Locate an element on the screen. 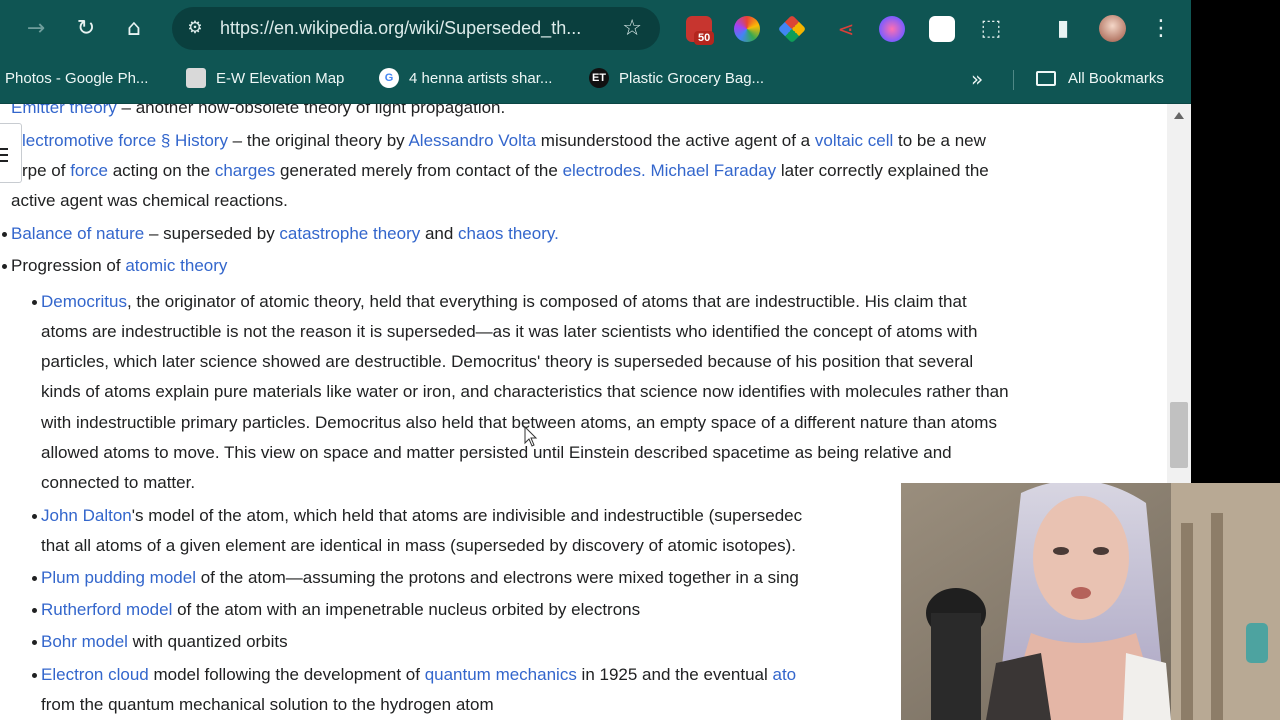  plum-pudding-link: Plum pudding model is located at coordinates (118, 577).